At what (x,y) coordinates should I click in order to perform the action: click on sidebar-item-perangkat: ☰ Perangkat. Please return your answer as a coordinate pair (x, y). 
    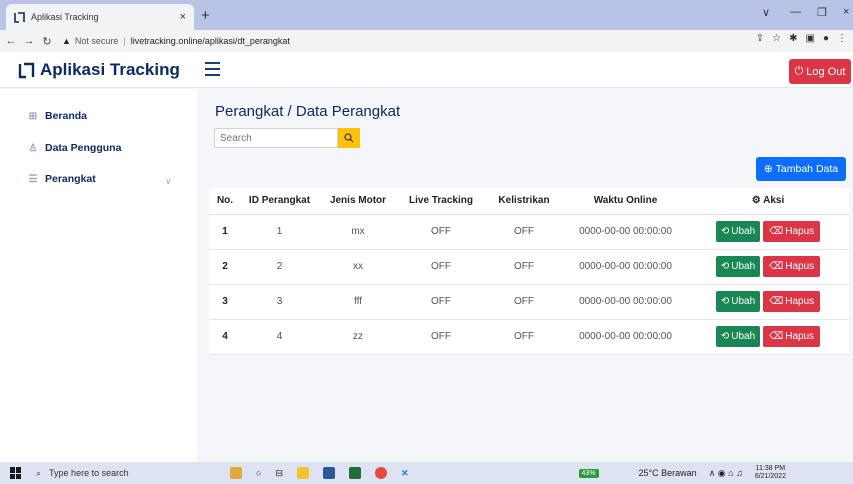
    Looking at the image, I should click on (62, 179).